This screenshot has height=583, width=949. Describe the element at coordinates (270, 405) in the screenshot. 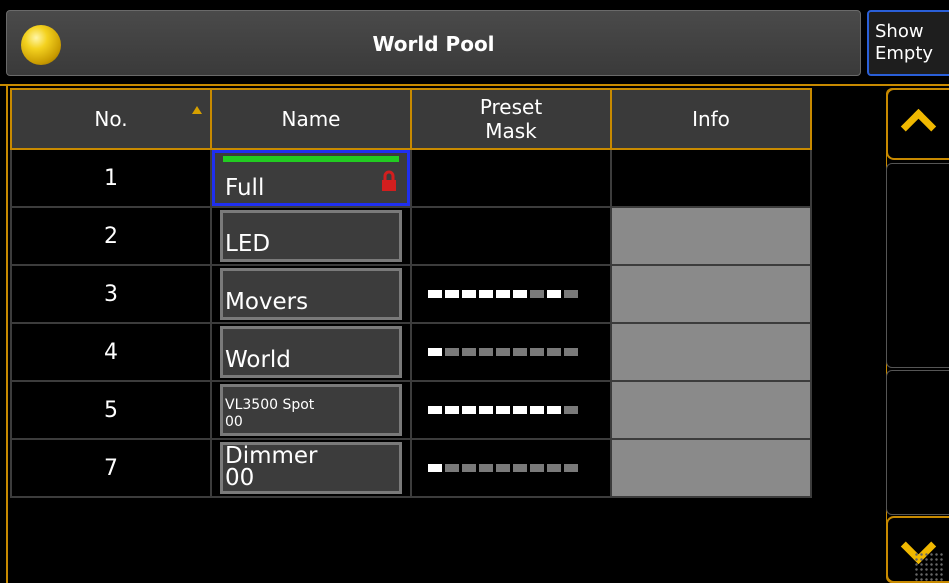

I see `world-name-line1: VL3500 Spot` at that location.